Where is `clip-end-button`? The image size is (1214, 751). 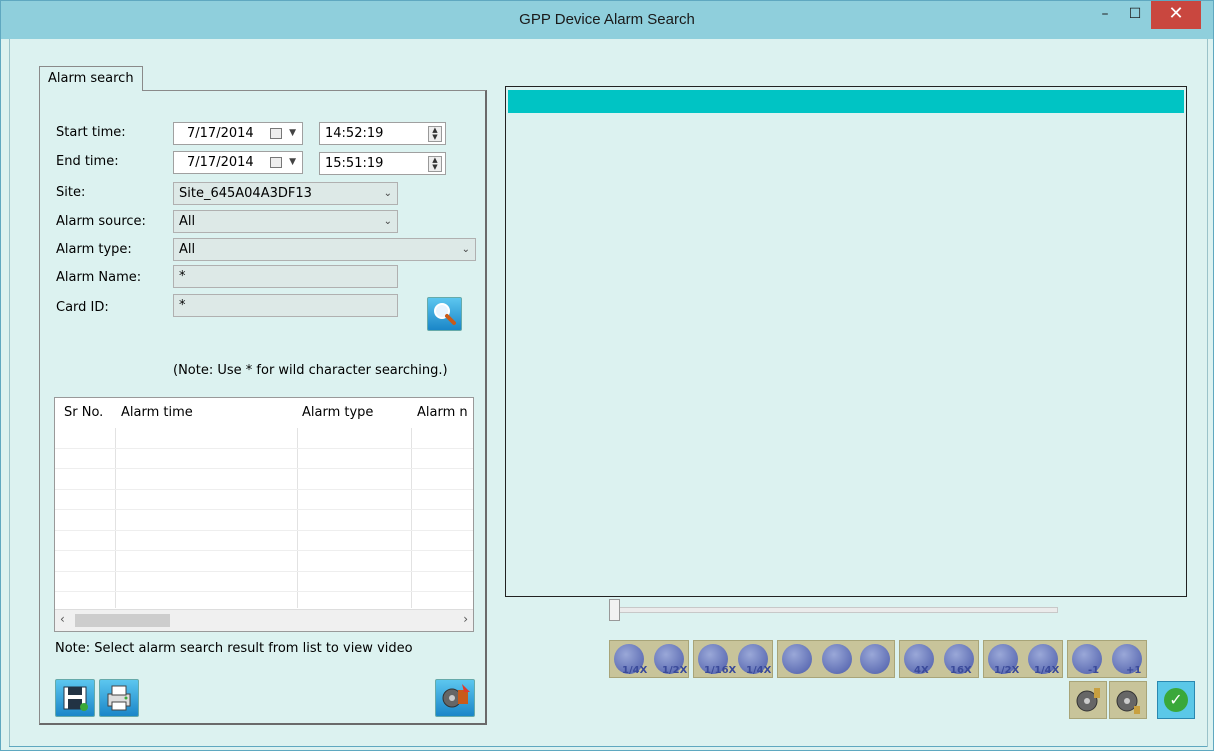 clip-end-button is located at coordinates (1128, 700).